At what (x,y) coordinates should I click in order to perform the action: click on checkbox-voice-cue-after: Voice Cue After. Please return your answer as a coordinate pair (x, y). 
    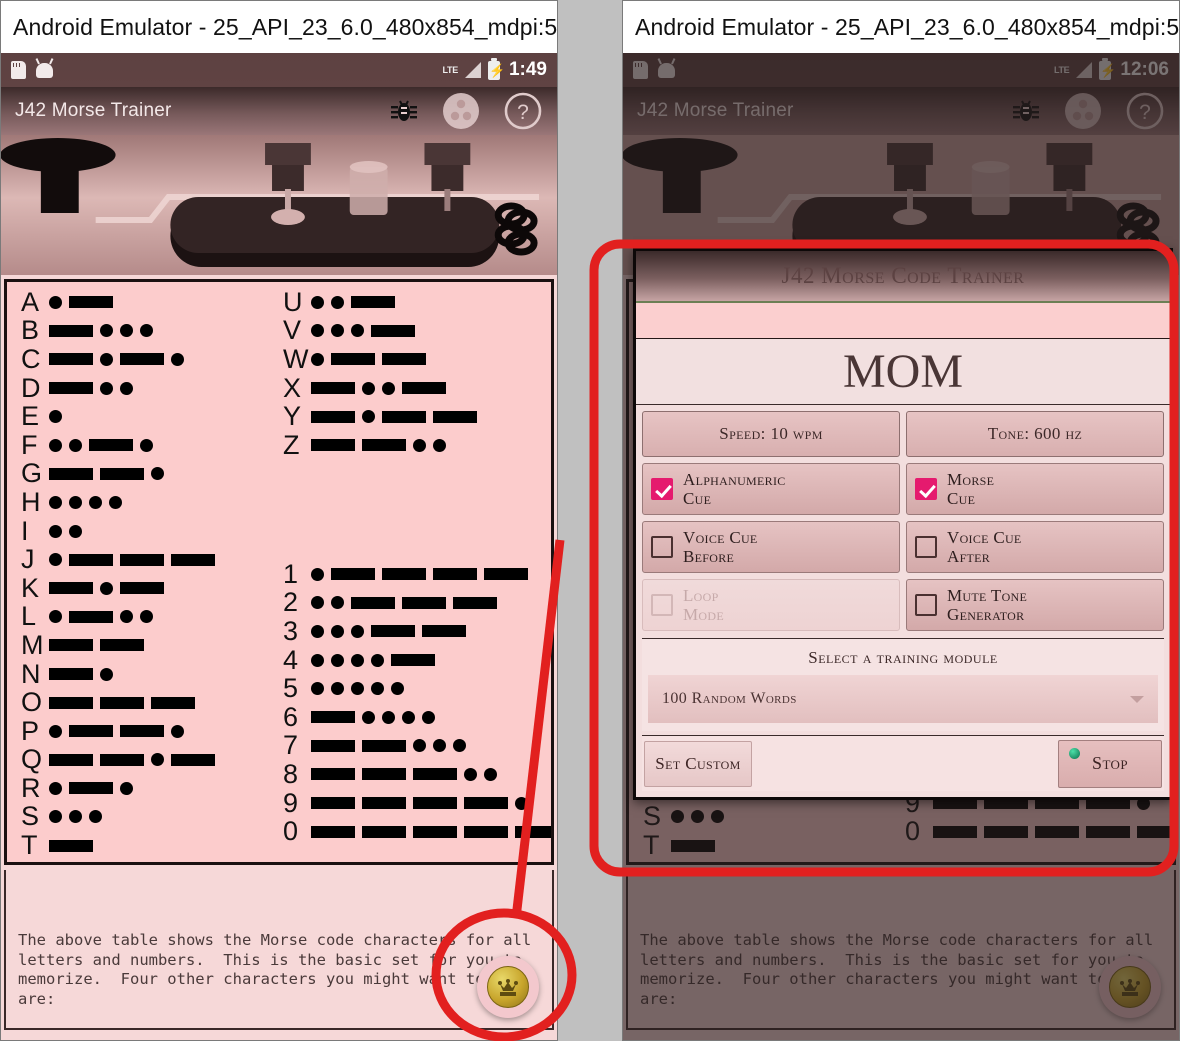
    Looking at the image, I should click on (1035, 547).